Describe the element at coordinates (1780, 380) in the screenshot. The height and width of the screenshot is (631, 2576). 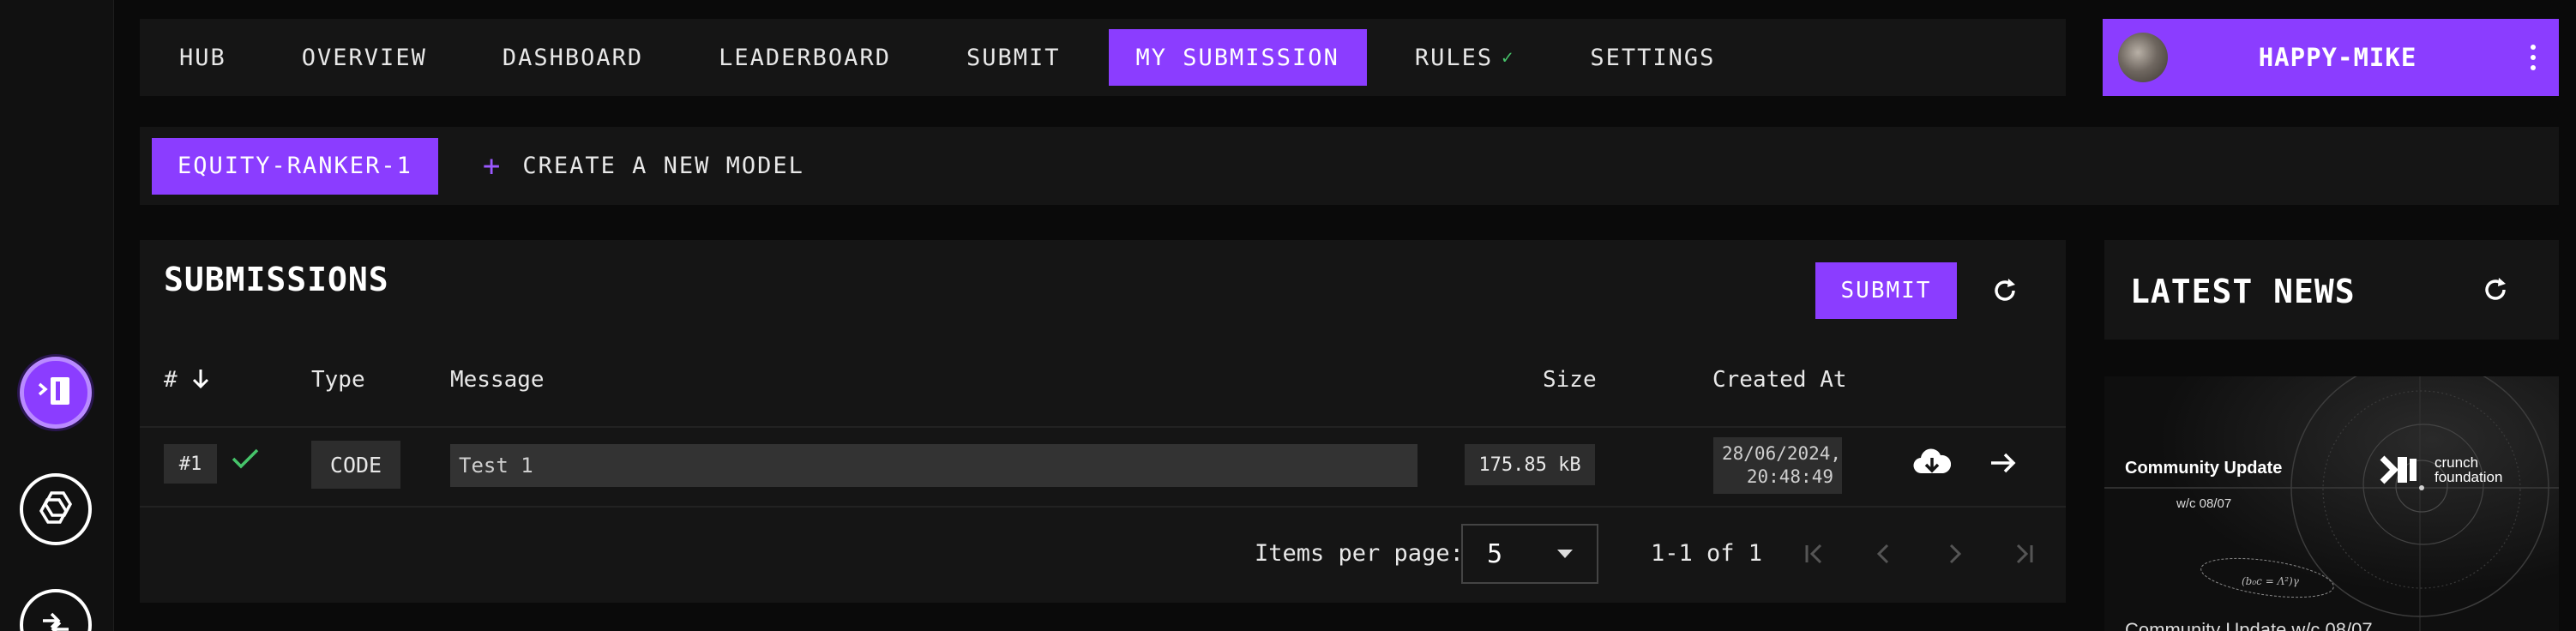
I see `column-header-created: Created At` at that location.